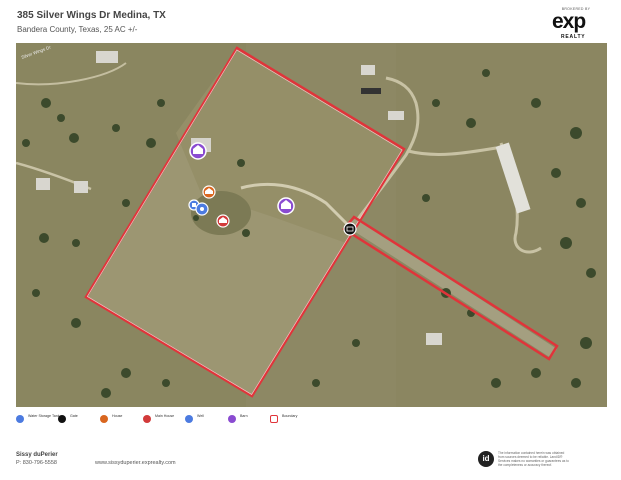  What do you see at coordinates (104, 419) in the screenshot?
I see `house-icon` at bounding box center [104, 419].